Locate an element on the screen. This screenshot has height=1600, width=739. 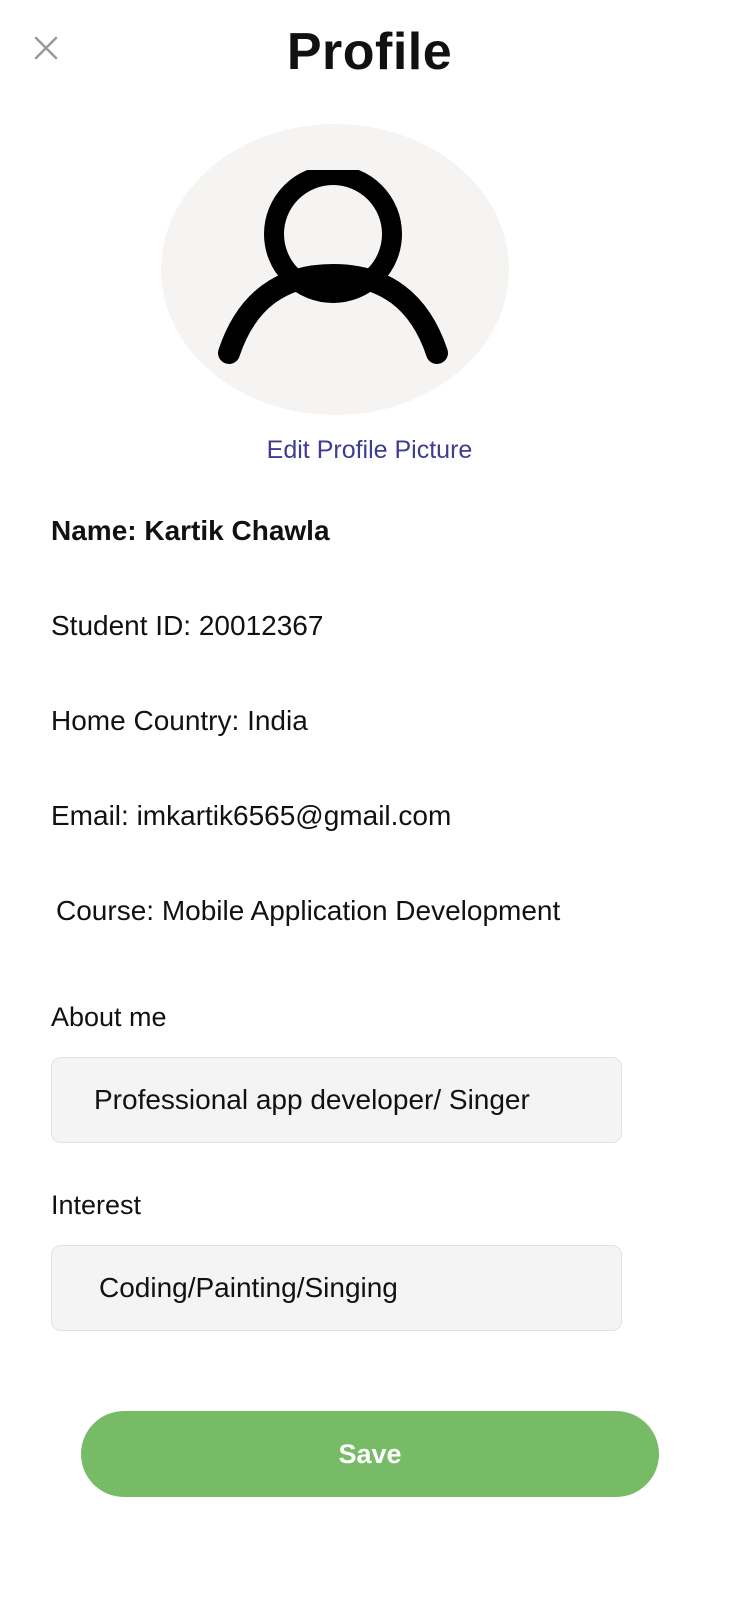
user-icon is located at coordinates (333, 266).